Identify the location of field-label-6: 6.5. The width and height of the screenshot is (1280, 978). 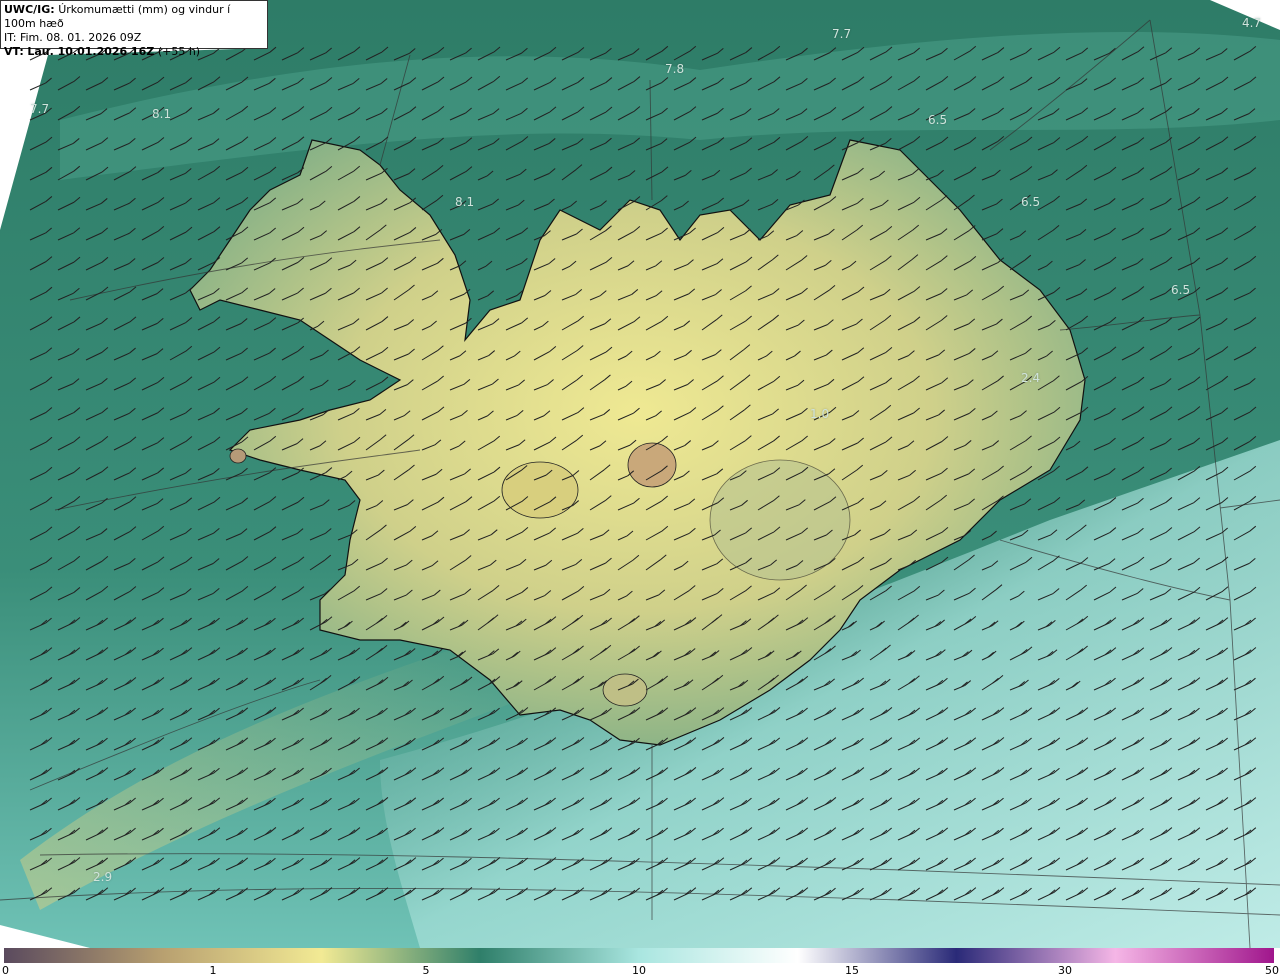
(938, 120).